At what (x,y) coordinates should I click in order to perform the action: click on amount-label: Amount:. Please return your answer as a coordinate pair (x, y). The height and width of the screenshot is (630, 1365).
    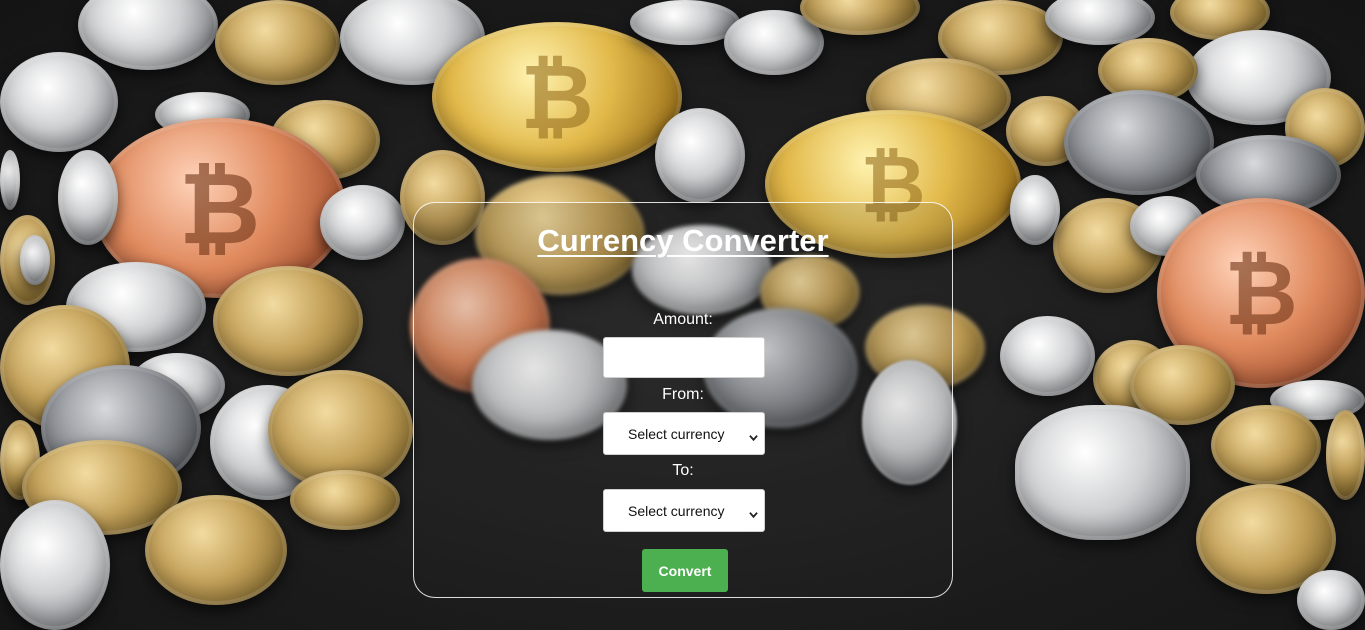
    Looking at the image, I should click on (683, 319).